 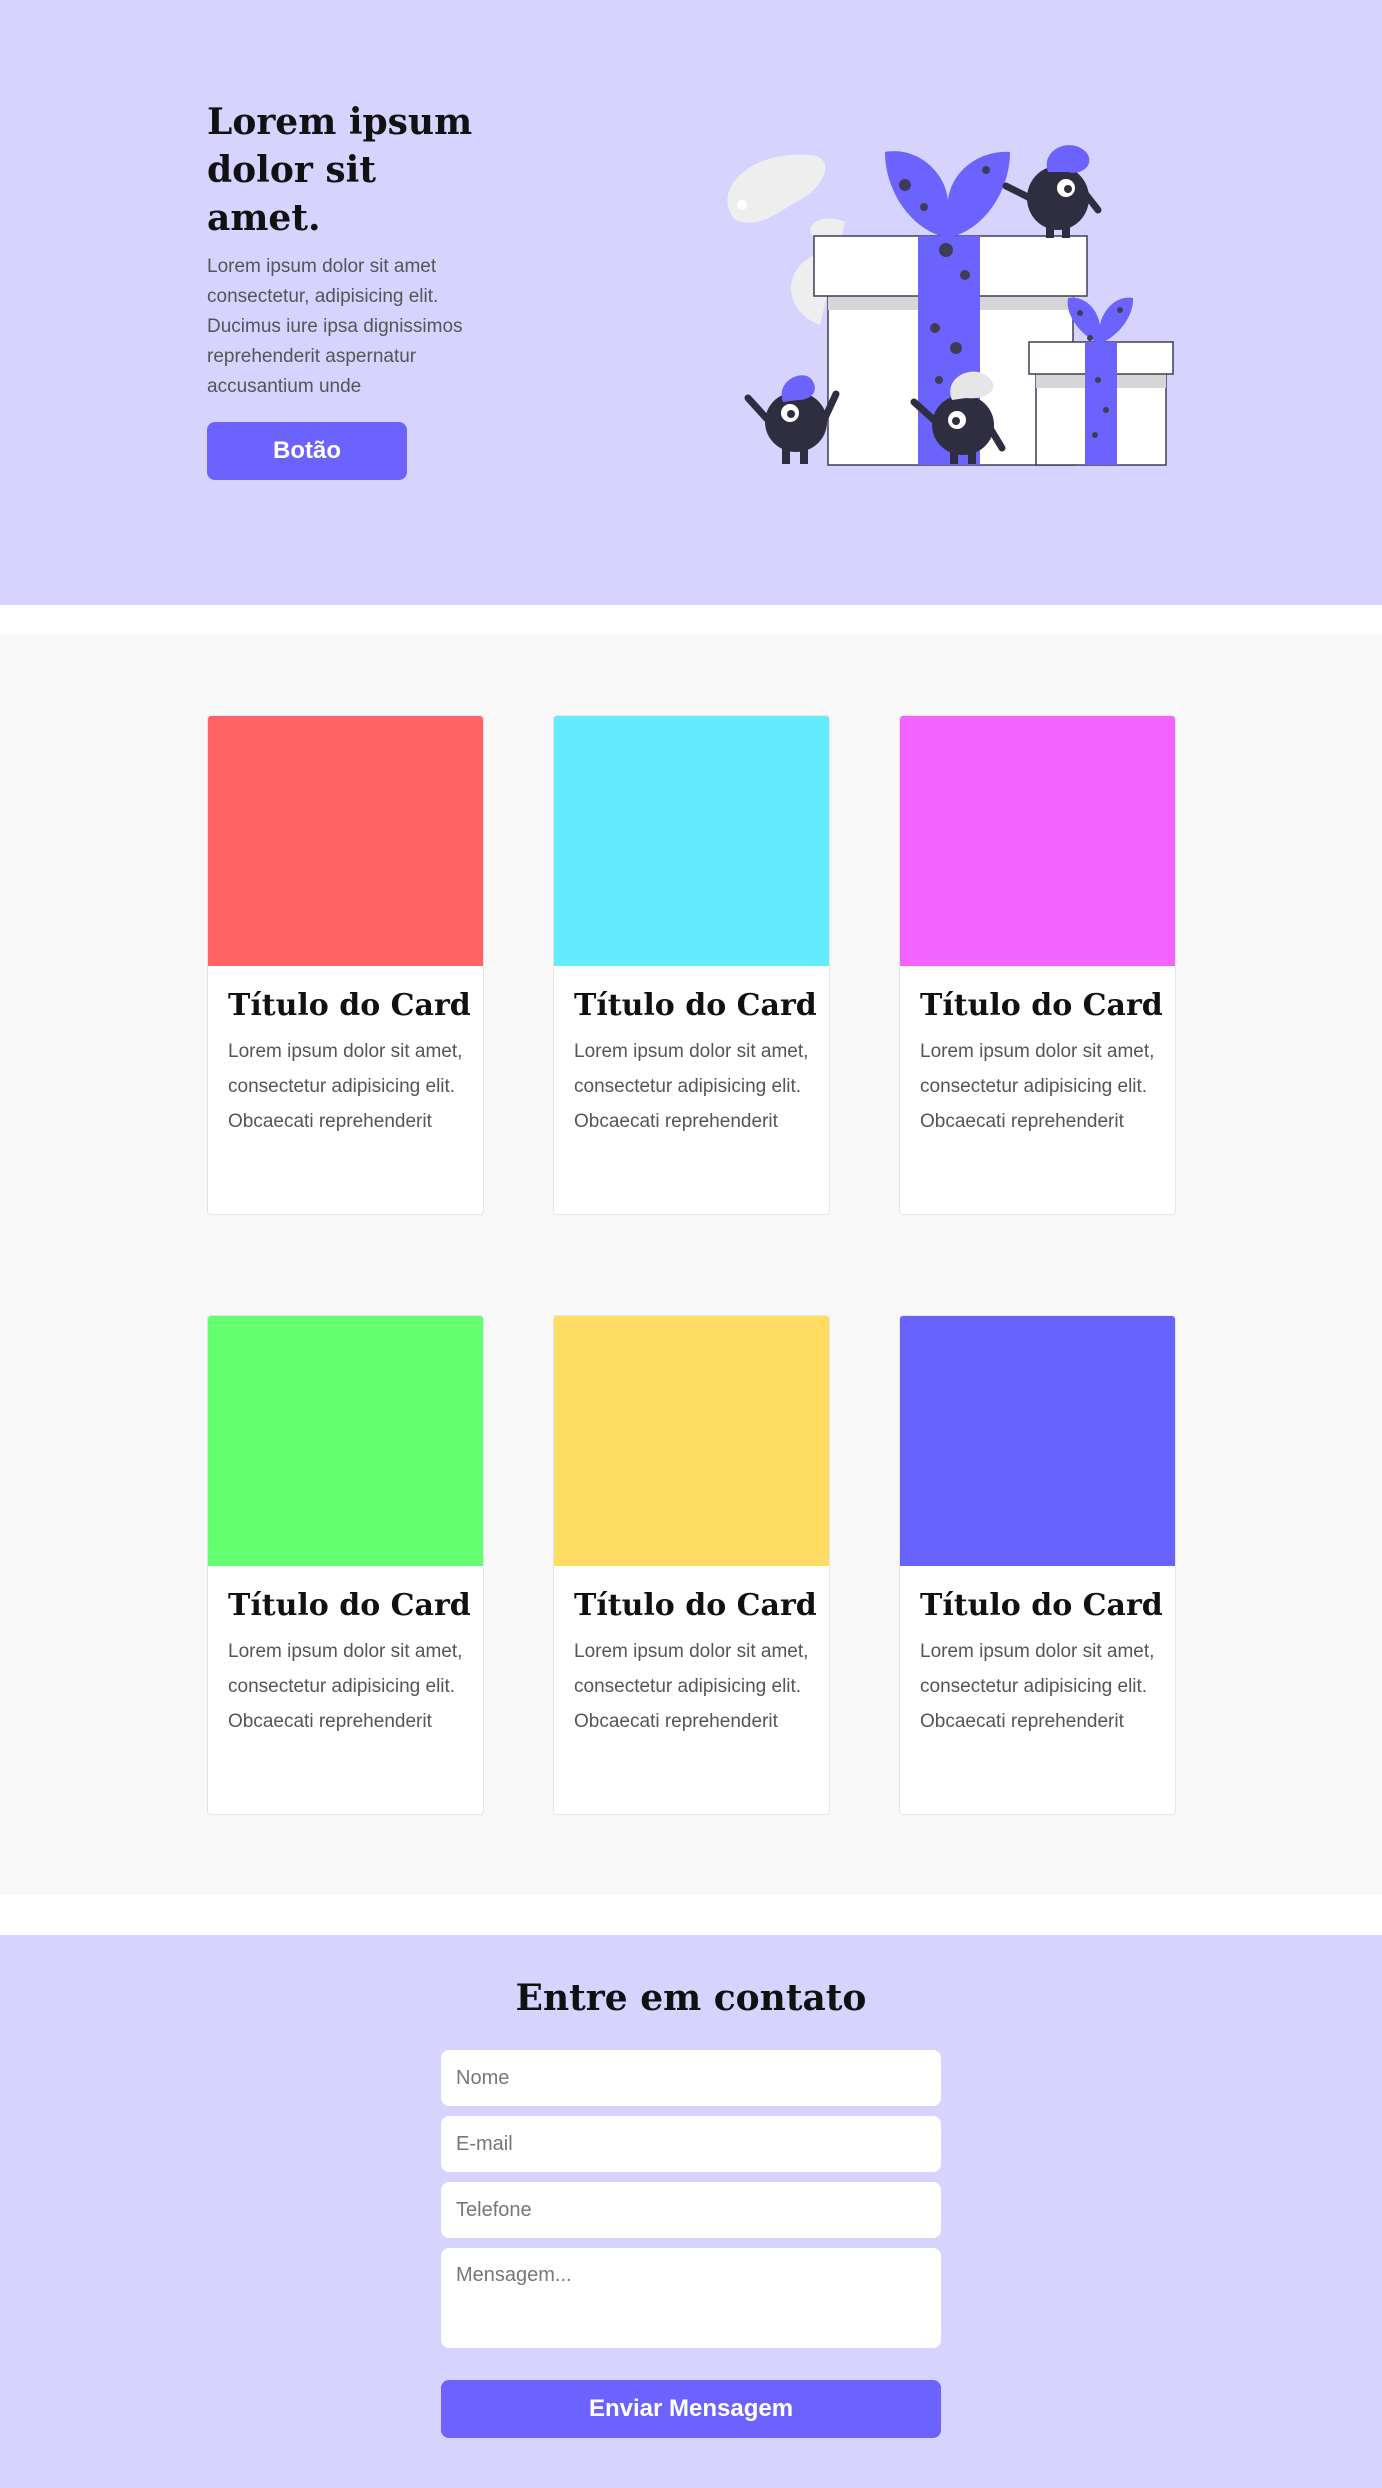 What do you see at coordinates (691, 2409) in the screenshot?
I see `send-message-button: Enviar Mensagem` at bounding box center [691, 2409].